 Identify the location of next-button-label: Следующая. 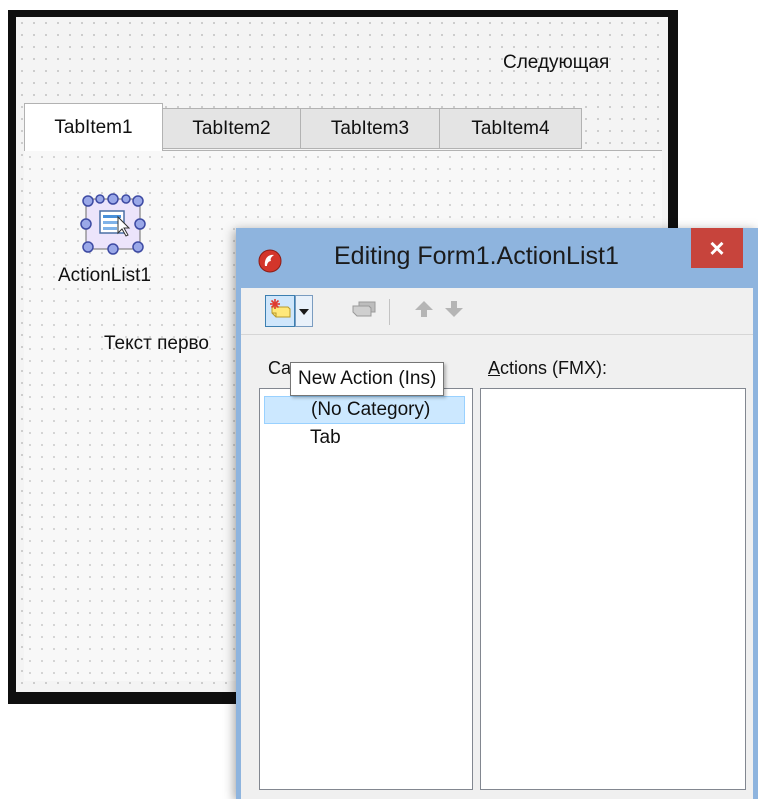
(556, 63).